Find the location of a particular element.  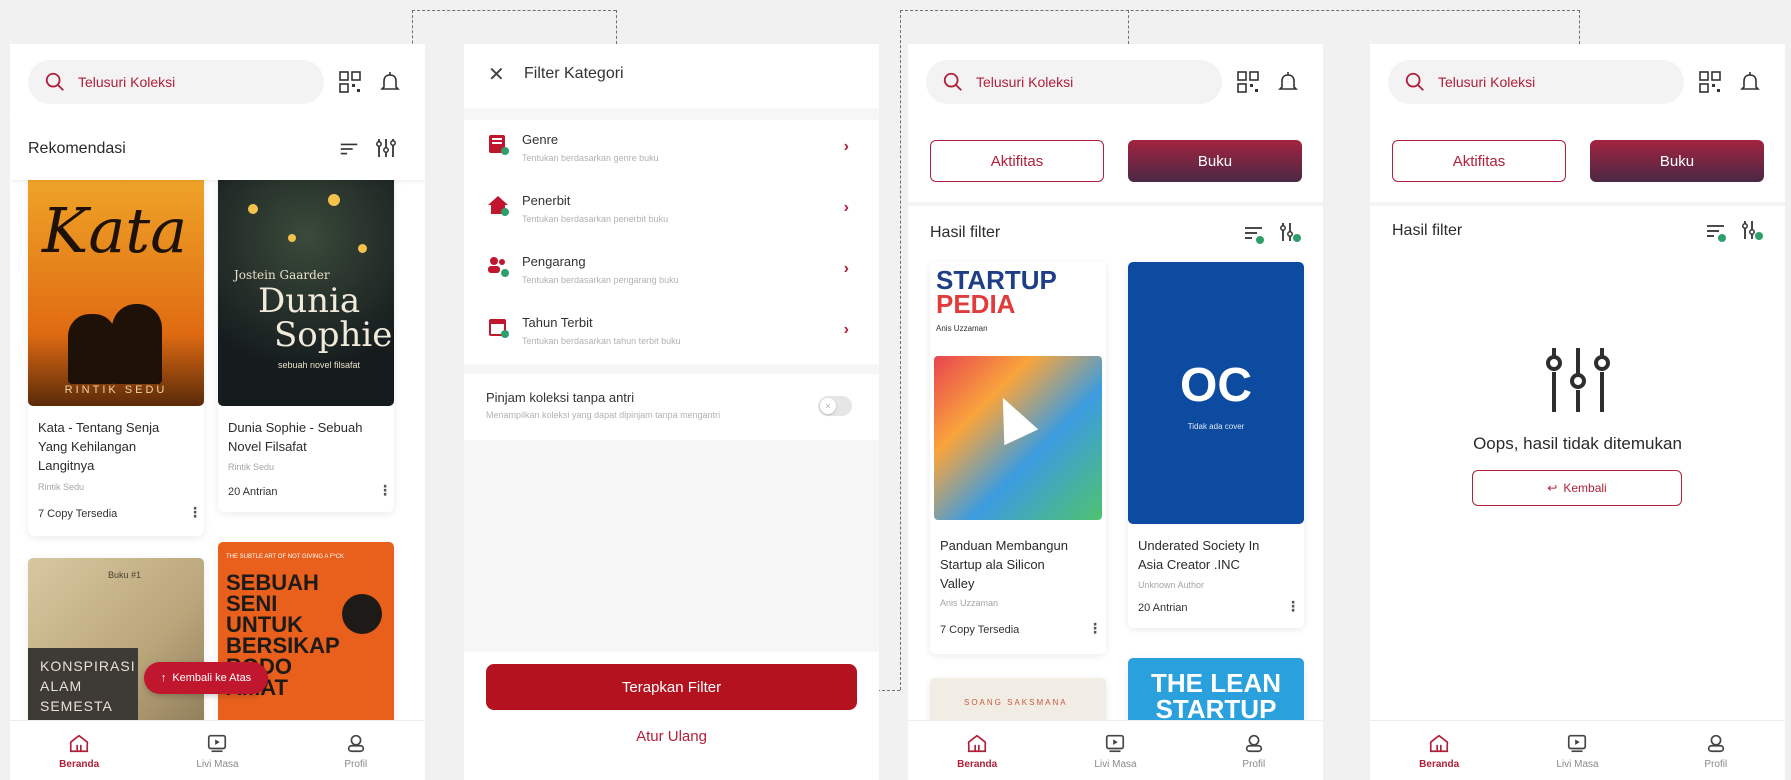

back-button: ↩ Kembali is located at coordinates (1577, 488).